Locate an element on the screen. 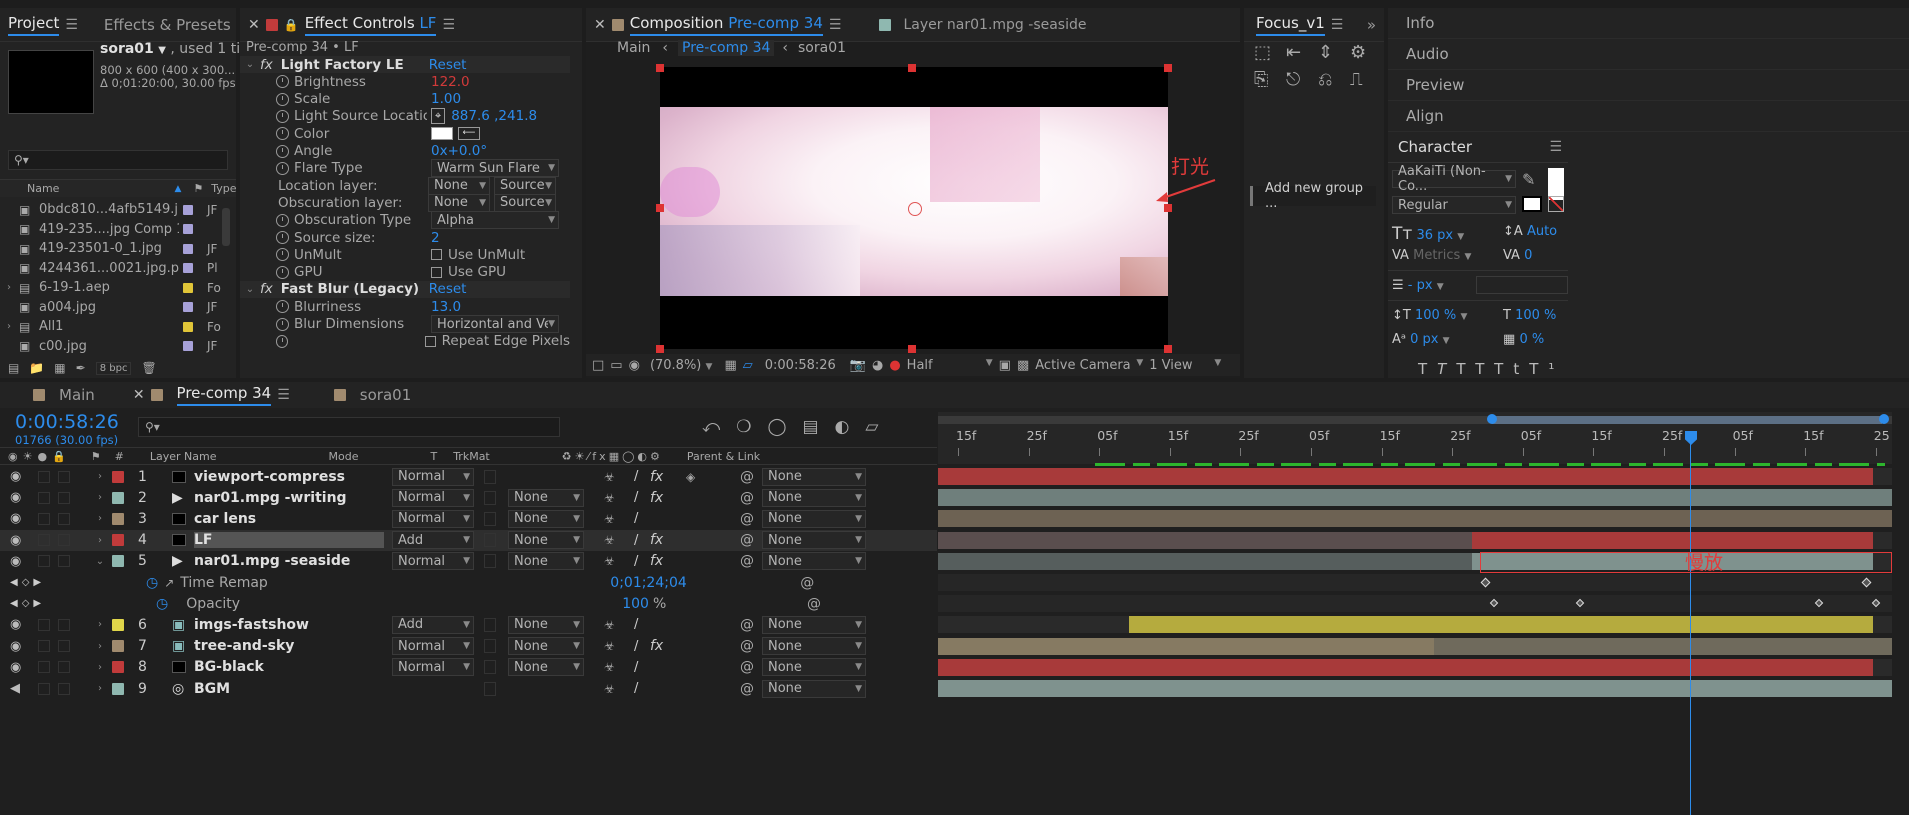 The width and height of the screenshot is (1909, 815). tab-composition: ✕ Composition Pre-comp 34 ☰ is located at coordinates (717, 25).